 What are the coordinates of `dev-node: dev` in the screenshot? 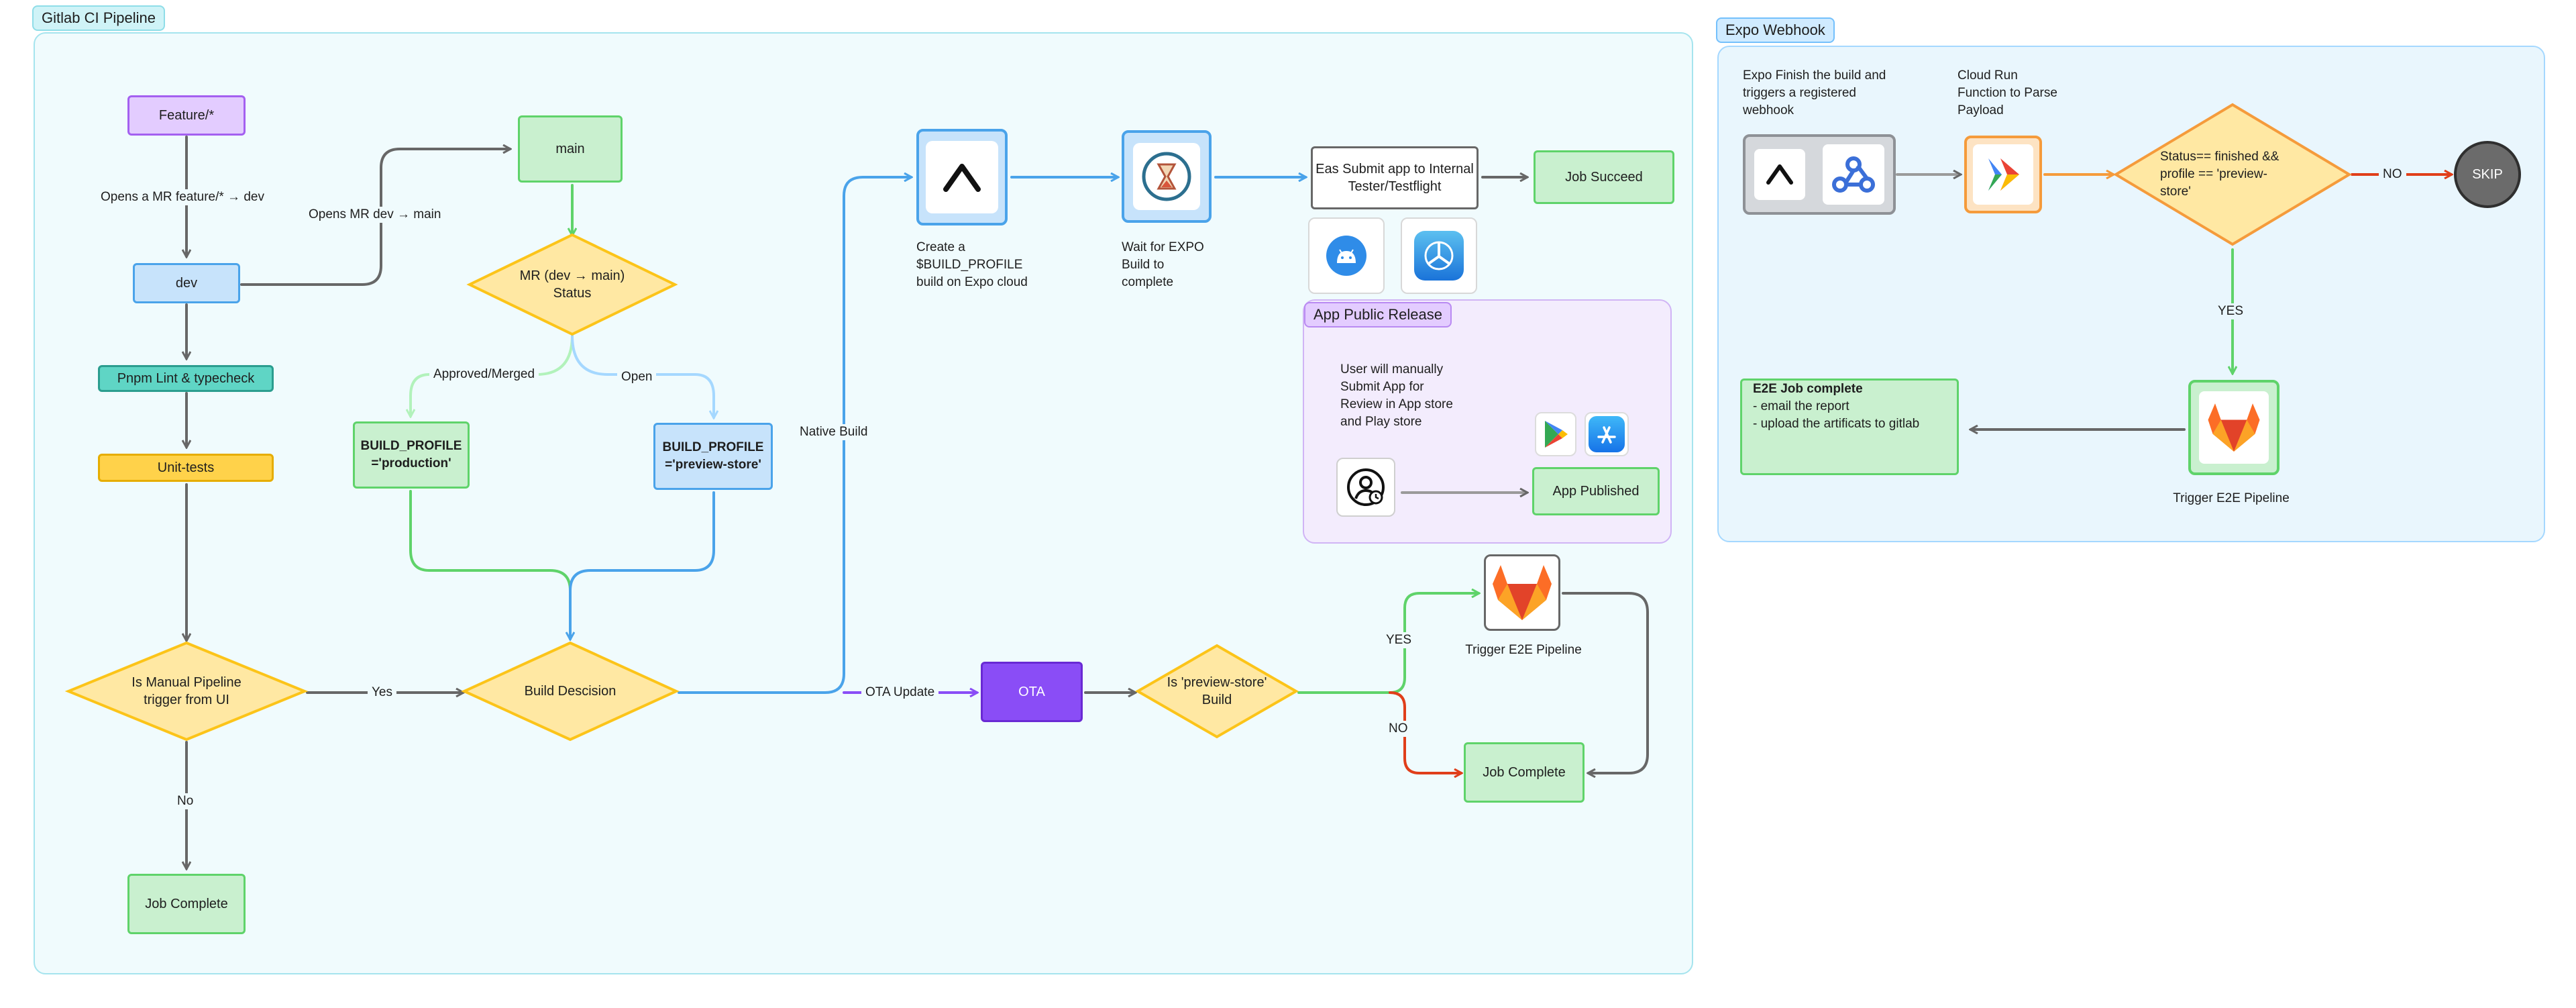 It's located at (186, 283).